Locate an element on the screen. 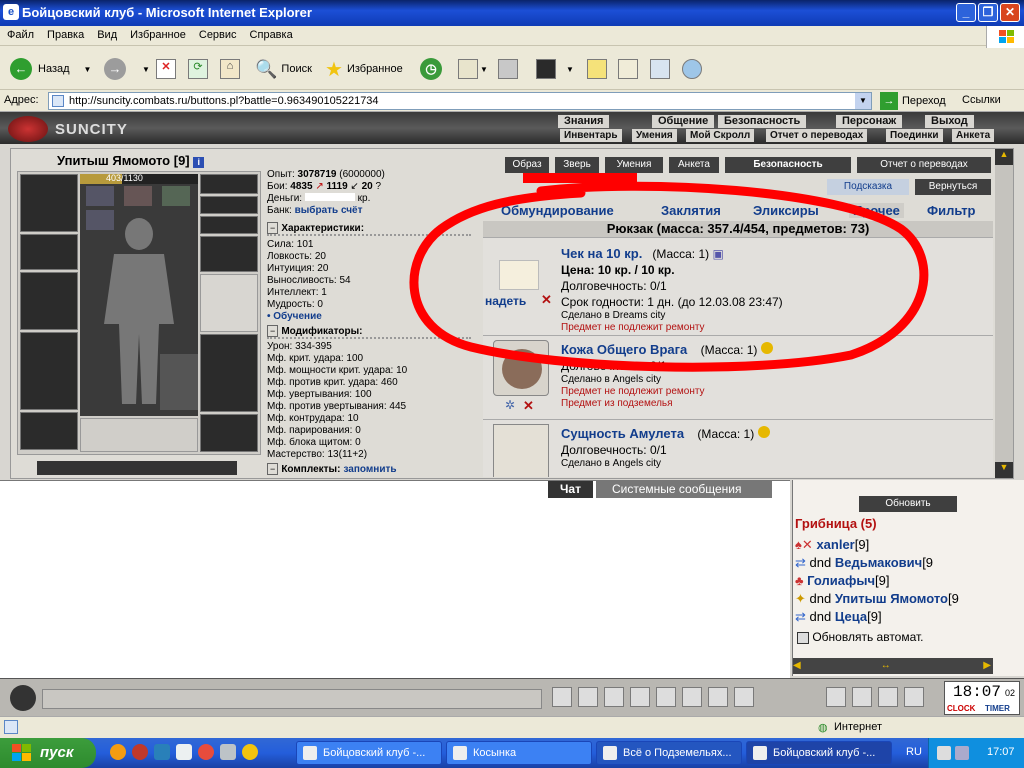  info-icon: i is located at coordinates (199, 162).